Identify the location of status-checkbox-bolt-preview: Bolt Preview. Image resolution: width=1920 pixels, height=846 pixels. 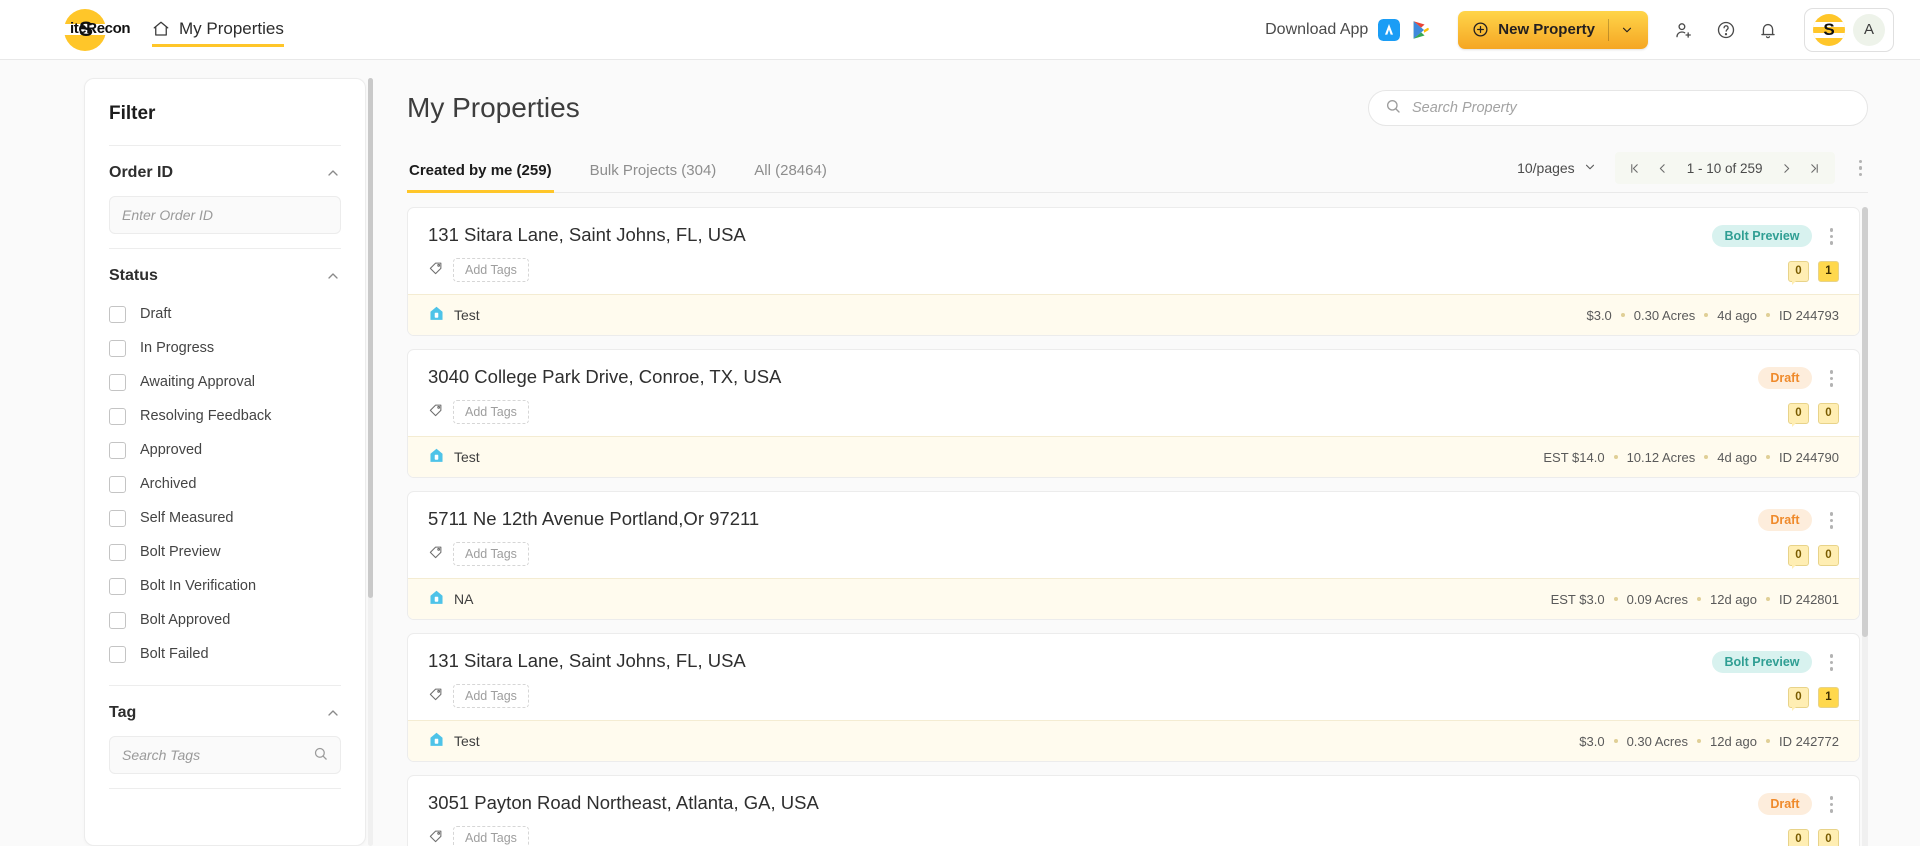
(225, 552).